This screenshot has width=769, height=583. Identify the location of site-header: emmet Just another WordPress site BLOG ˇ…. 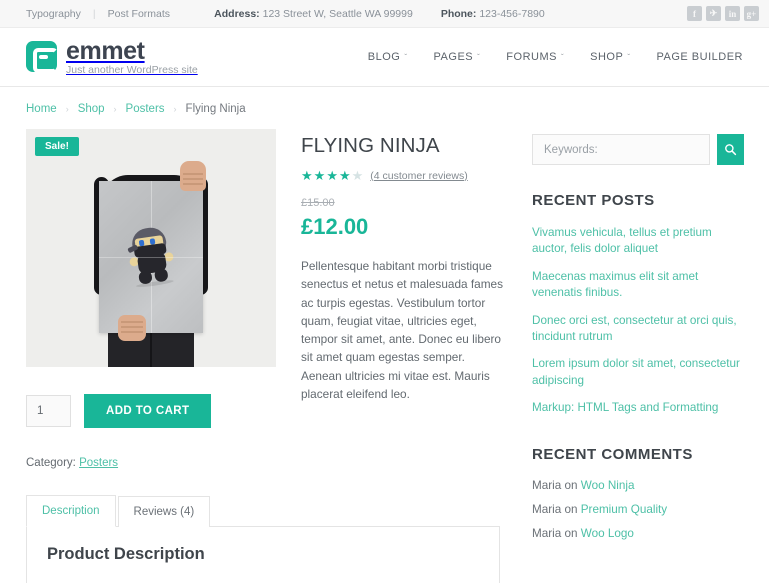
(384, 57).